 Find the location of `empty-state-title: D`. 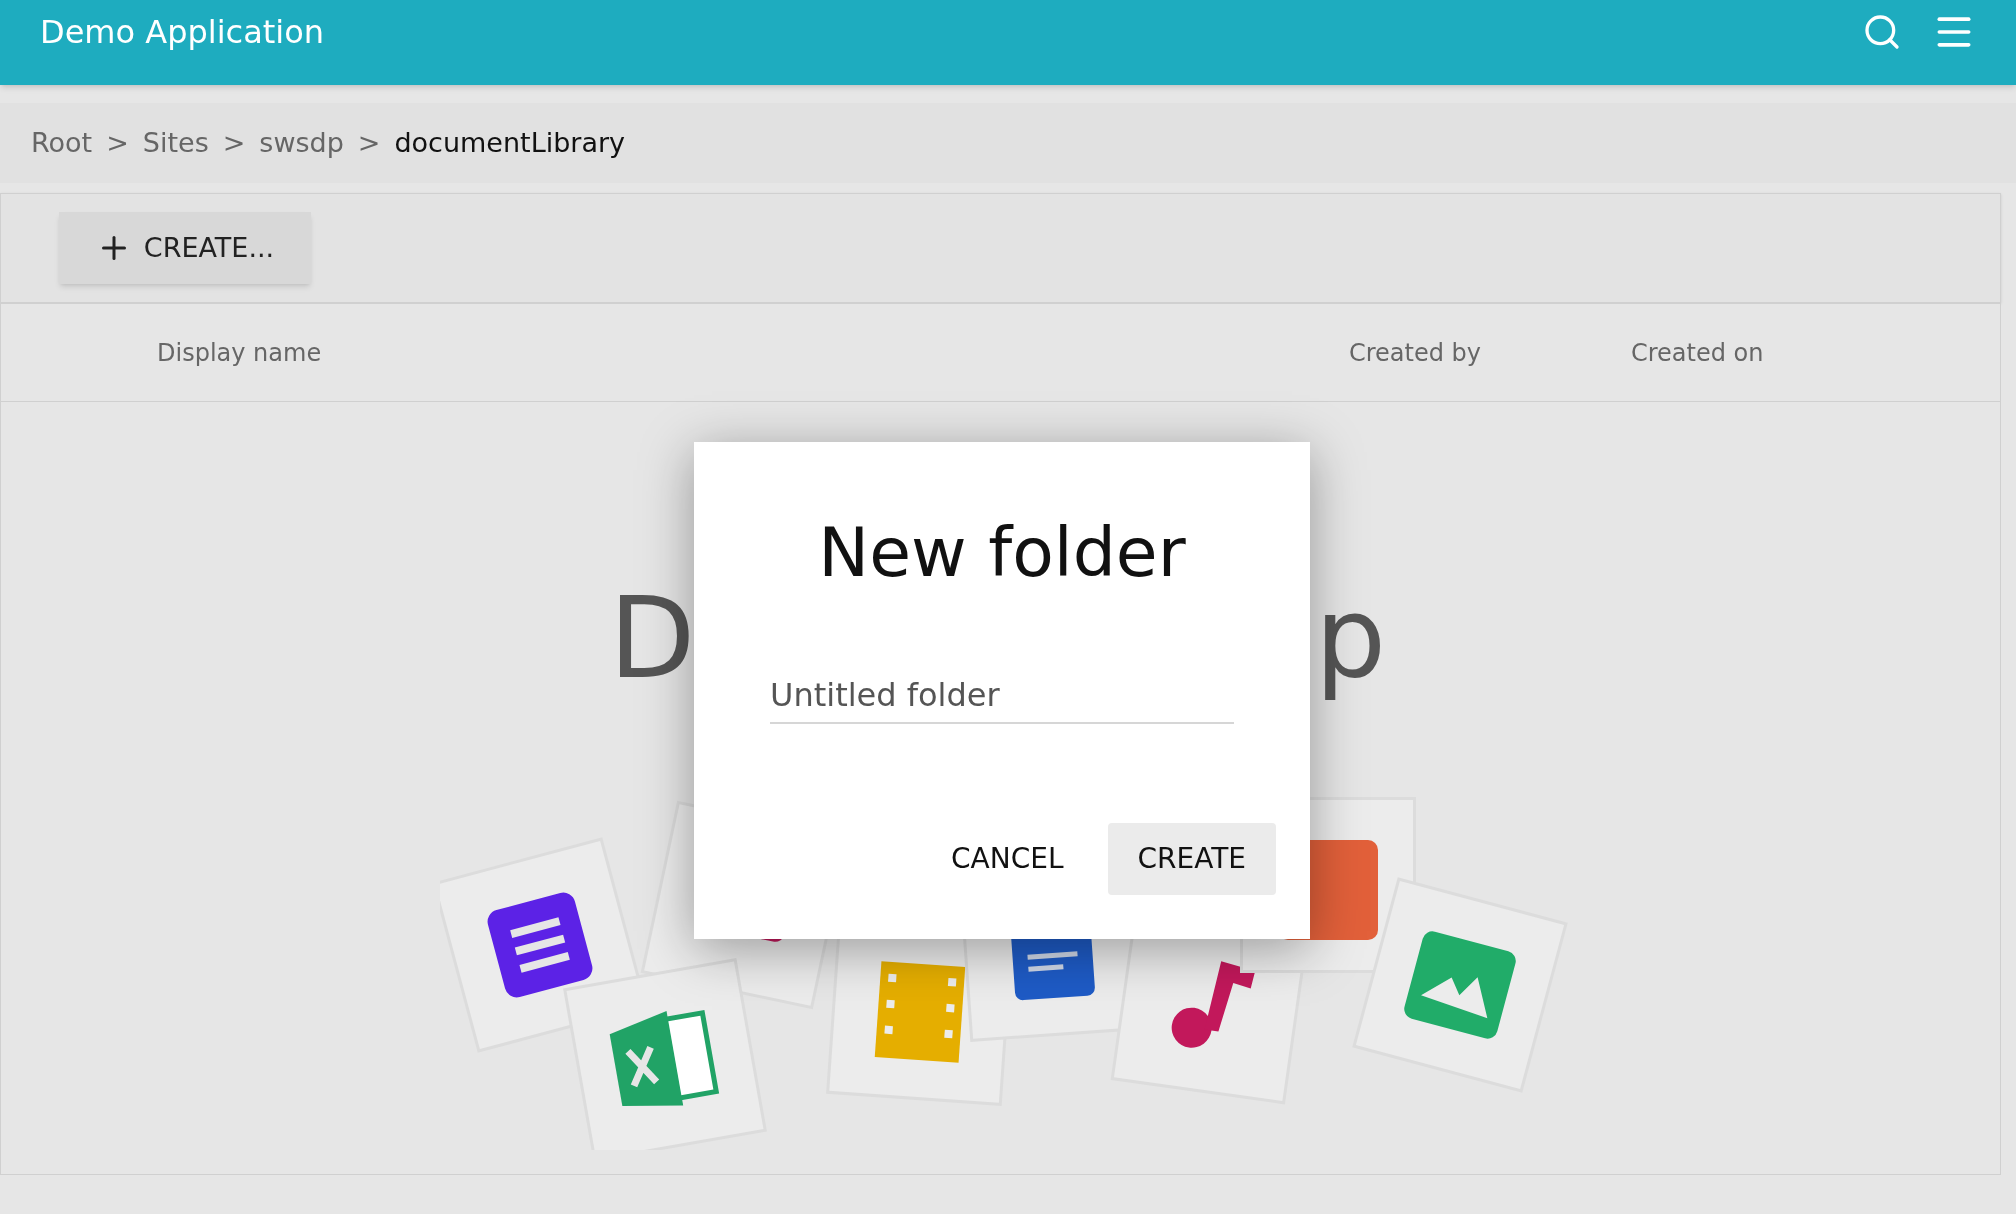

empty-state-title: D is located at coordinates (652, 638).